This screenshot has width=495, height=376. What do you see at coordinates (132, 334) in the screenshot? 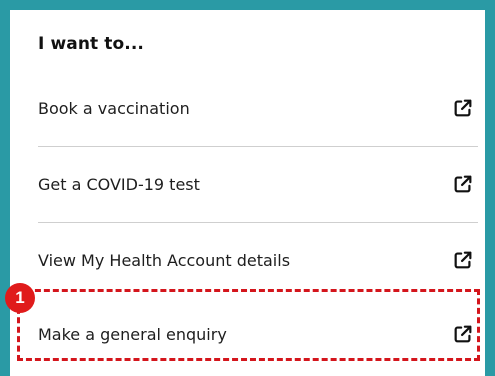
I see `link-label: Make a general enquiry` at bounding box center [132, 334].